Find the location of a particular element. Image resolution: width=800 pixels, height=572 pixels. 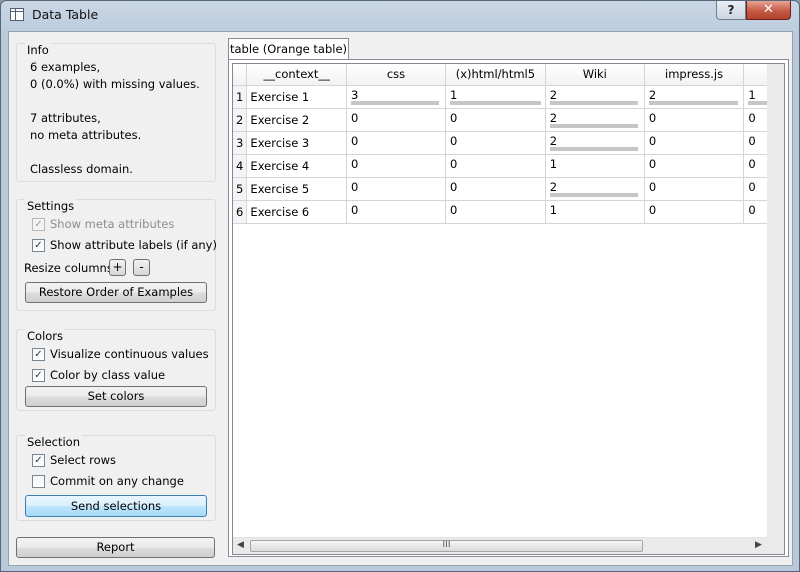

info-examples: 6 examples, is located at coordinates (65, 67).